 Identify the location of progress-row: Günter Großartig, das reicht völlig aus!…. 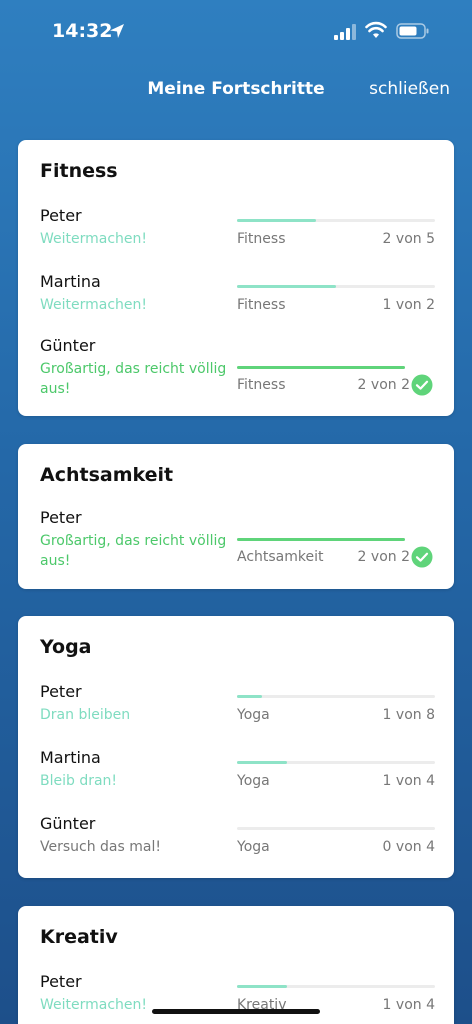
(236, 367).